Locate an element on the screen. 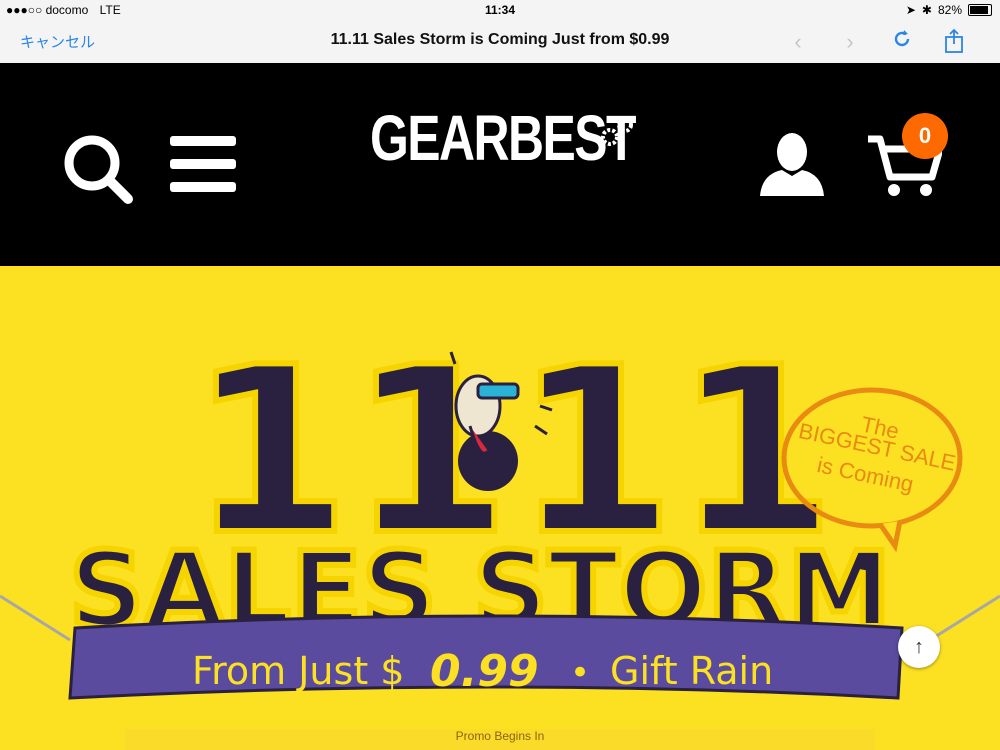  share-icon is located at coordinates (954, 42).